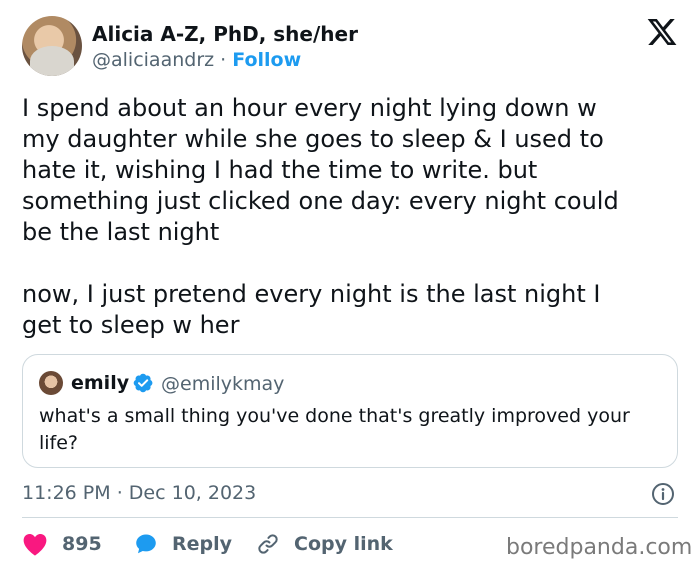 The height and width of the screenshot is (572, 700). What do you see at coordinates (143, 383) in the screenshot?
I see `verified-badge-icon` at bounding box center [143, 383].